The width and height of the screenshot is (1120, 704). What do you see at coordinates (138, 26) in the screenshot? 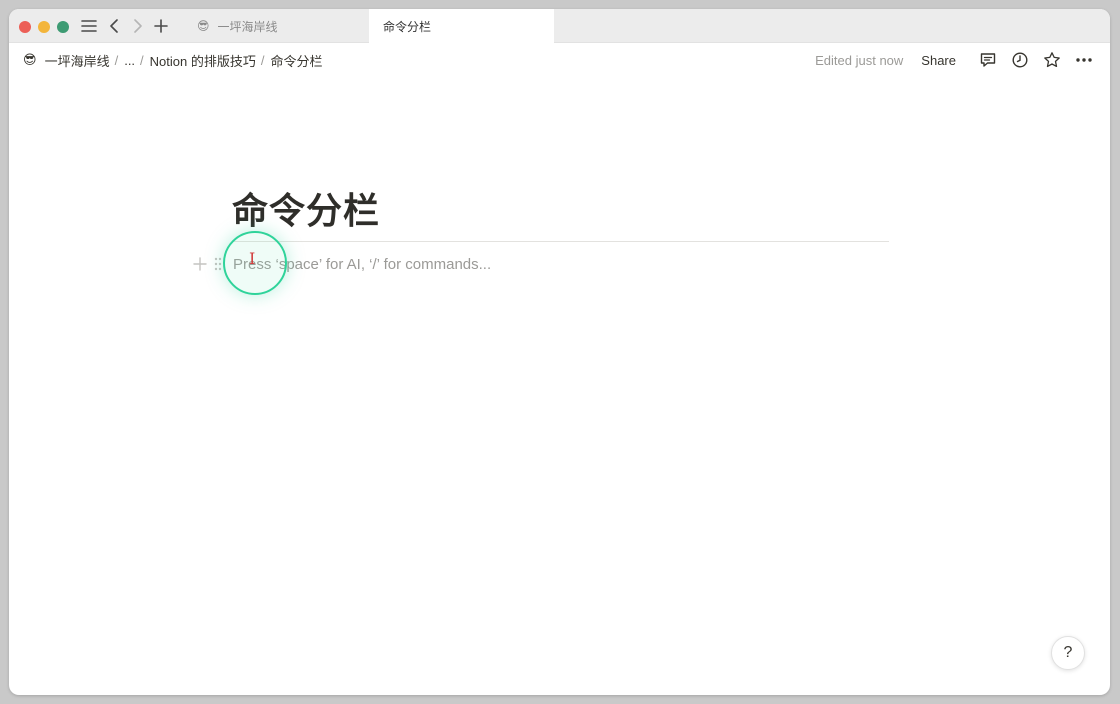
I see `forward-arrow-icon` at bounding box center [138, 26].